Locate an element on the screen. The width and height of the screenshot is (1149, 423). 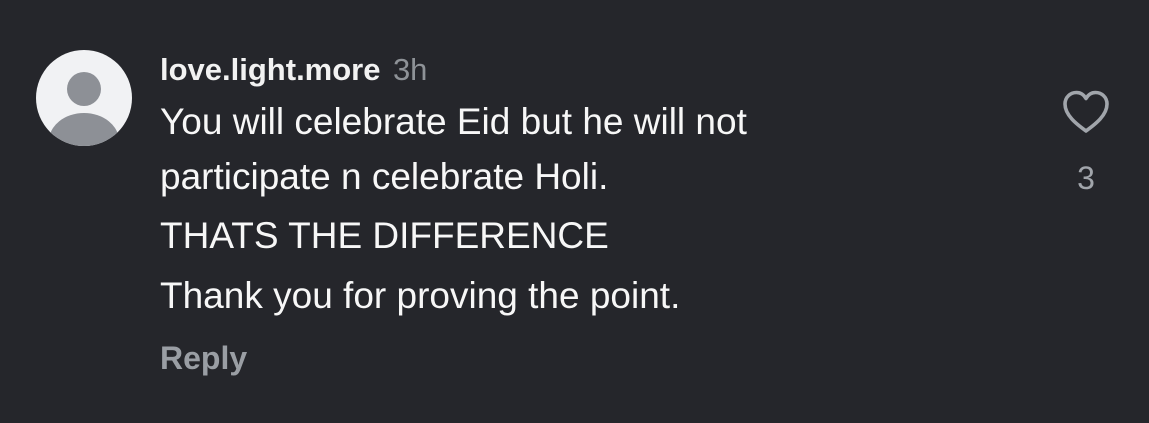
like-count: 3 is located at coordinates (1086, 178).